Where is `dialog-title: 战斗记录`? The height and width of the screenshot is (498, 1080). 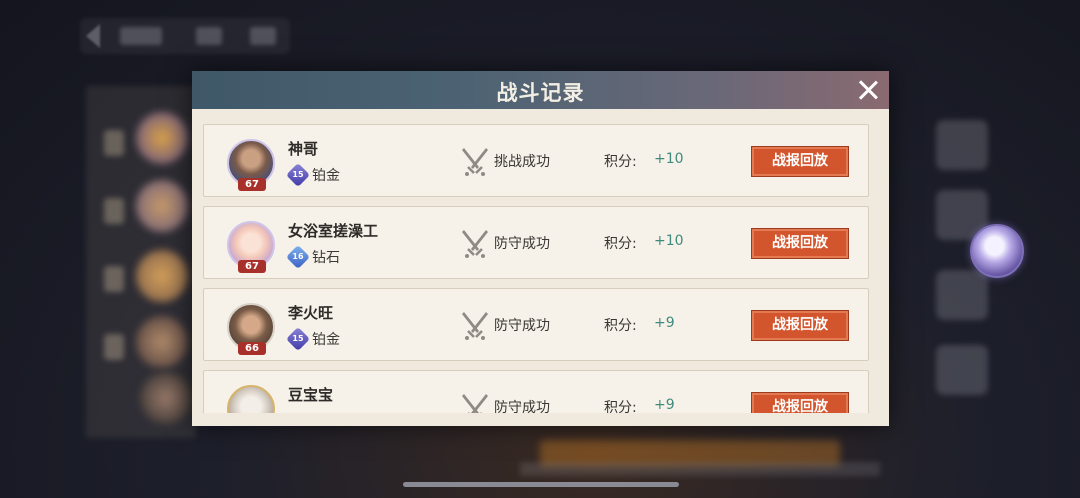 dialog-title: 战斗记录 is located at coordinates (540, 92).